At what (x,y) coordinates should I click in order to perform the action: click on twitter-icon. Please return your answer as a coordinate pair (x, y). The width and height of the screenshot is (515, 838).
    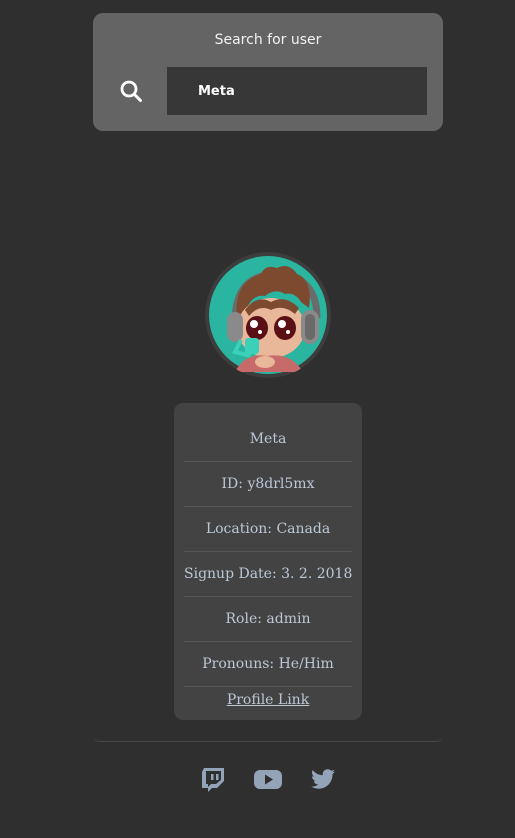
    Looking at the image, I should click on (323, 779).